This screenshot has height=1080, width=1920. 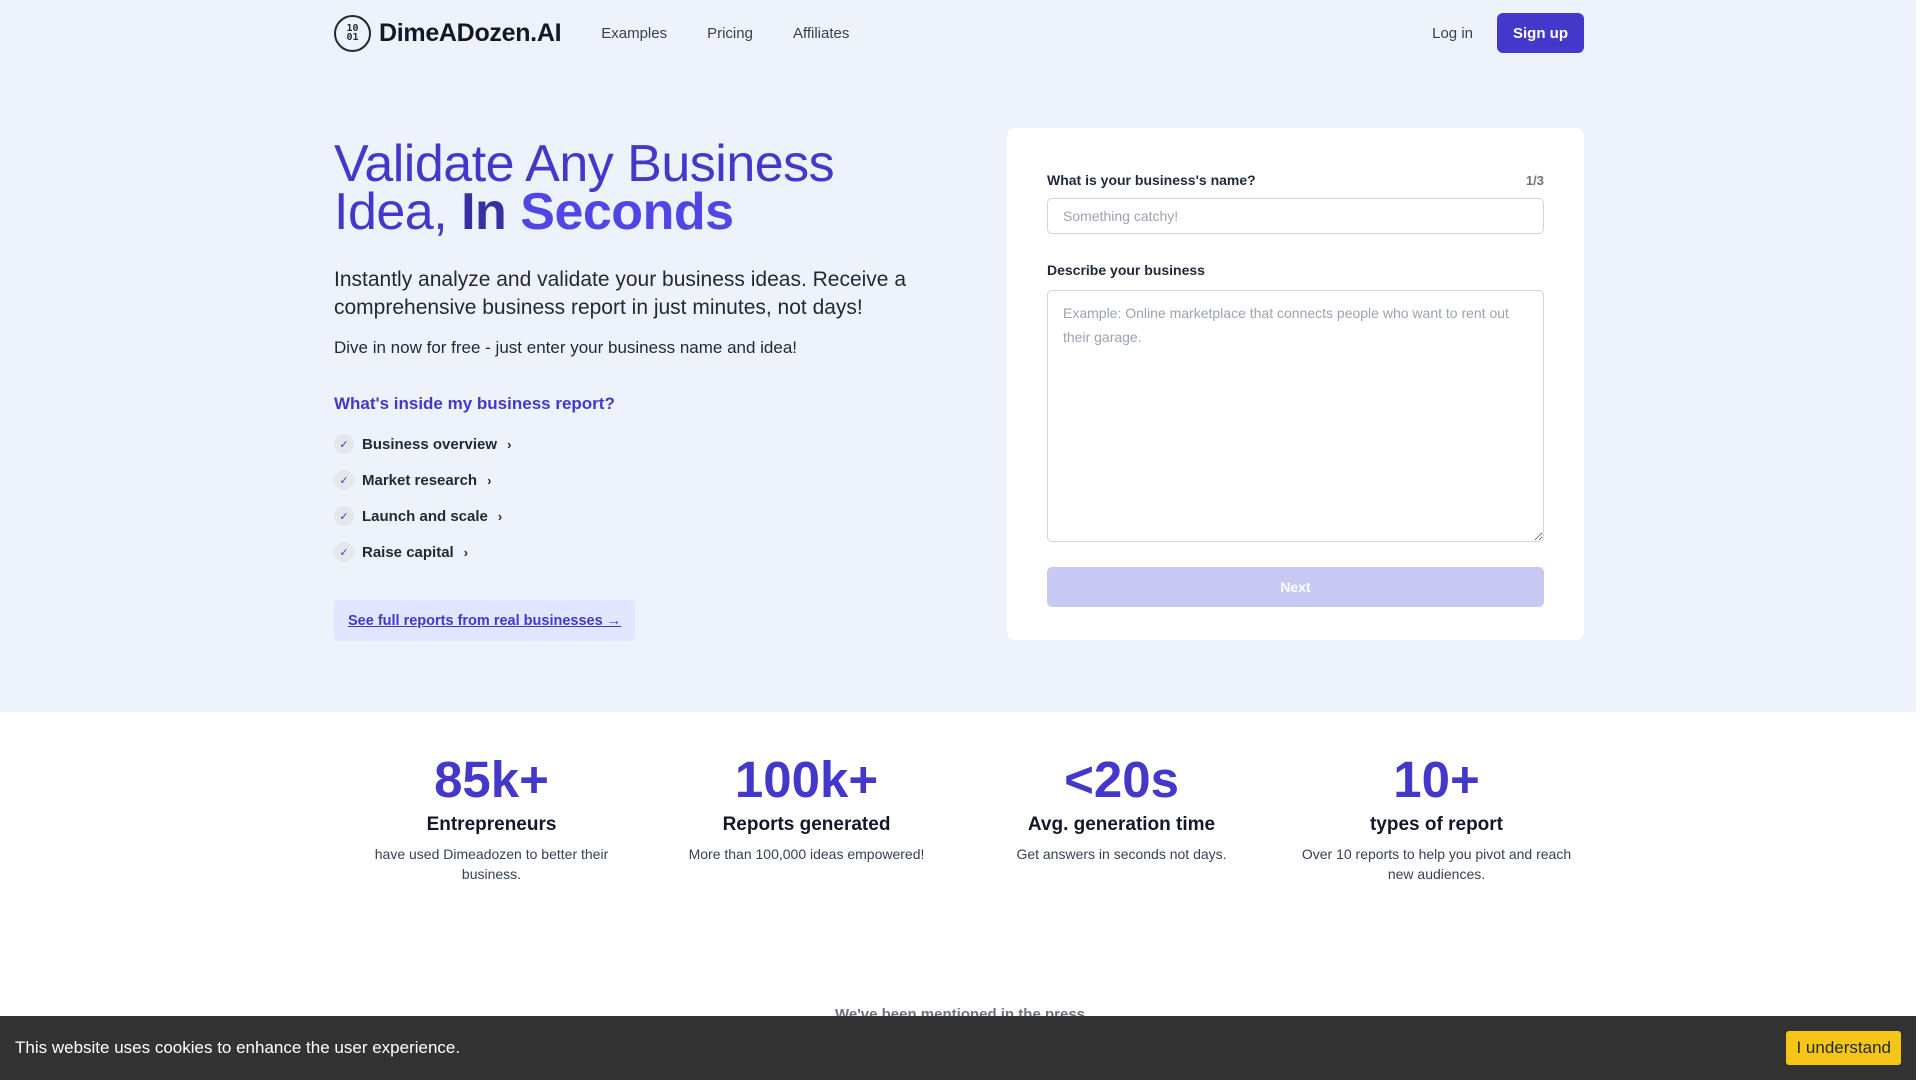 I want to click on stat-number: 10+, so click(x=1436, y=779).